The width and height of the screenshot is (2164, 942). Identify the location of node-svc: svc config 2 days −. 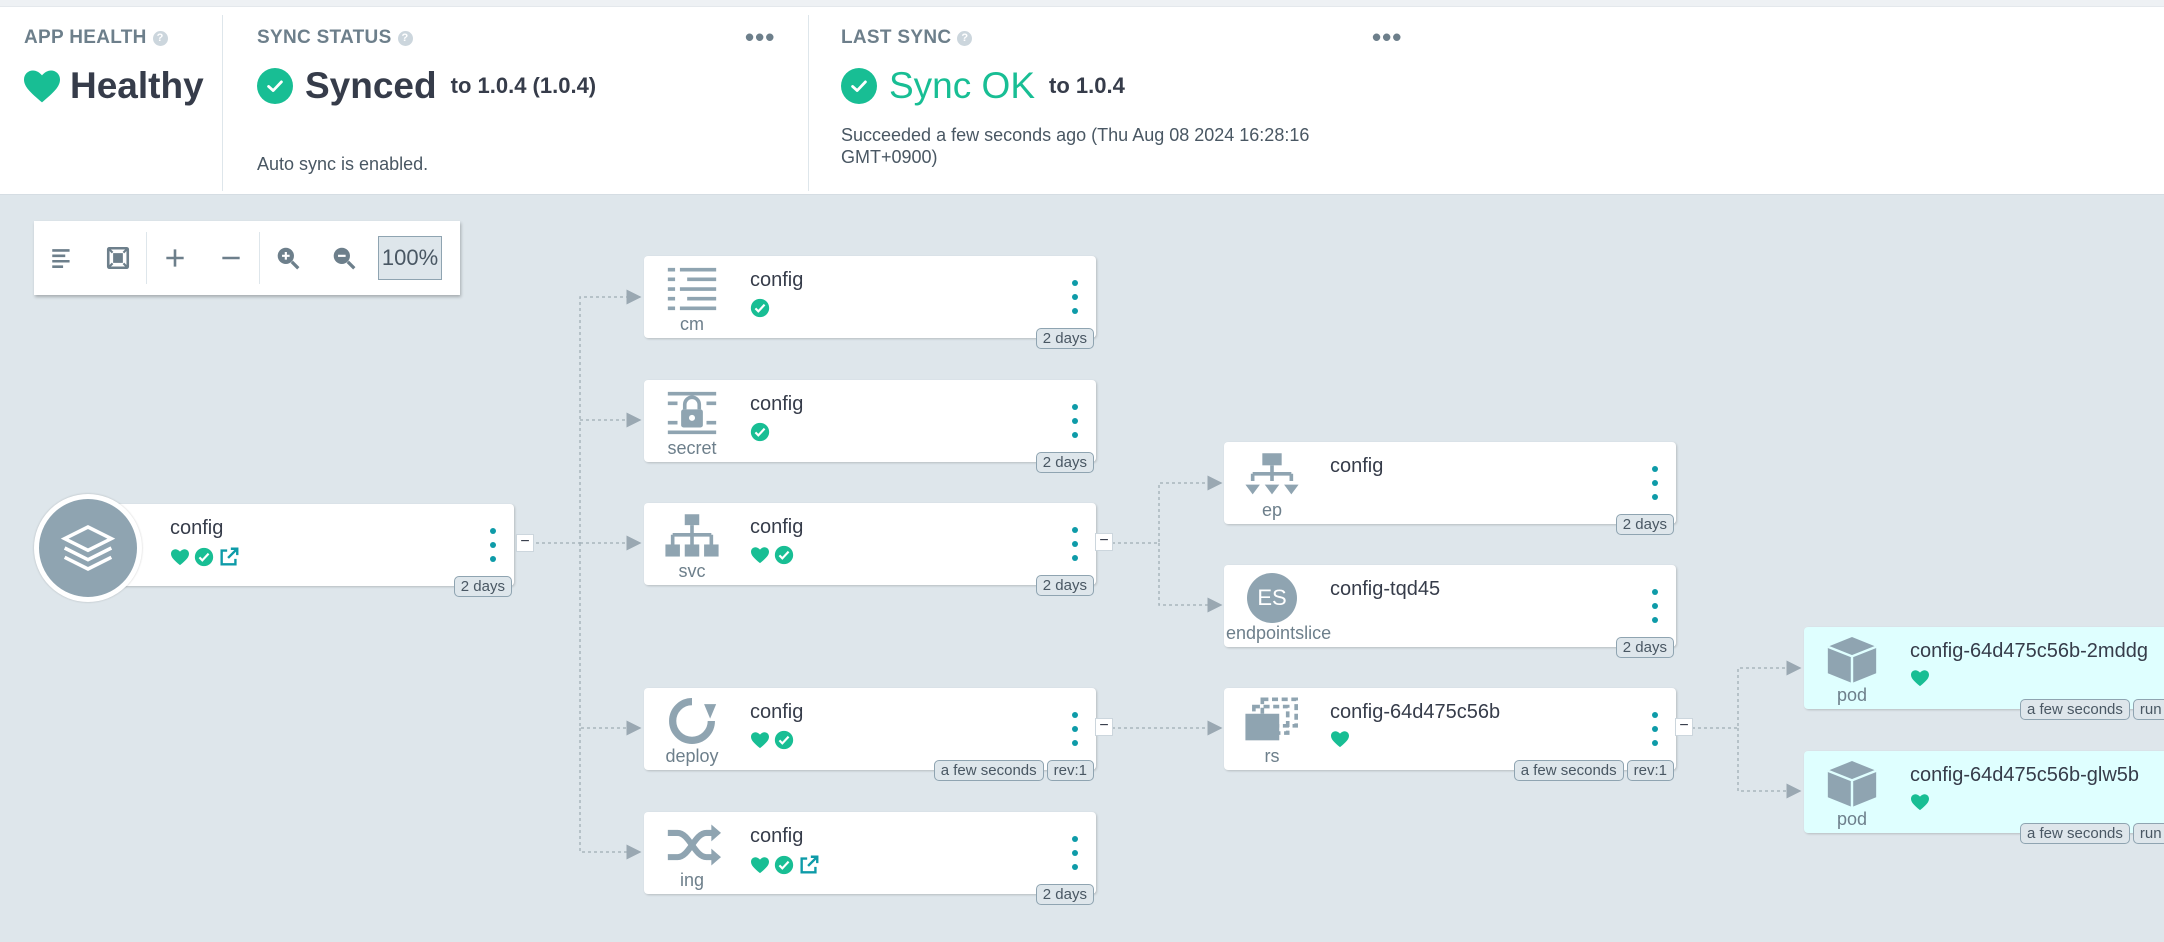
(878, 549).